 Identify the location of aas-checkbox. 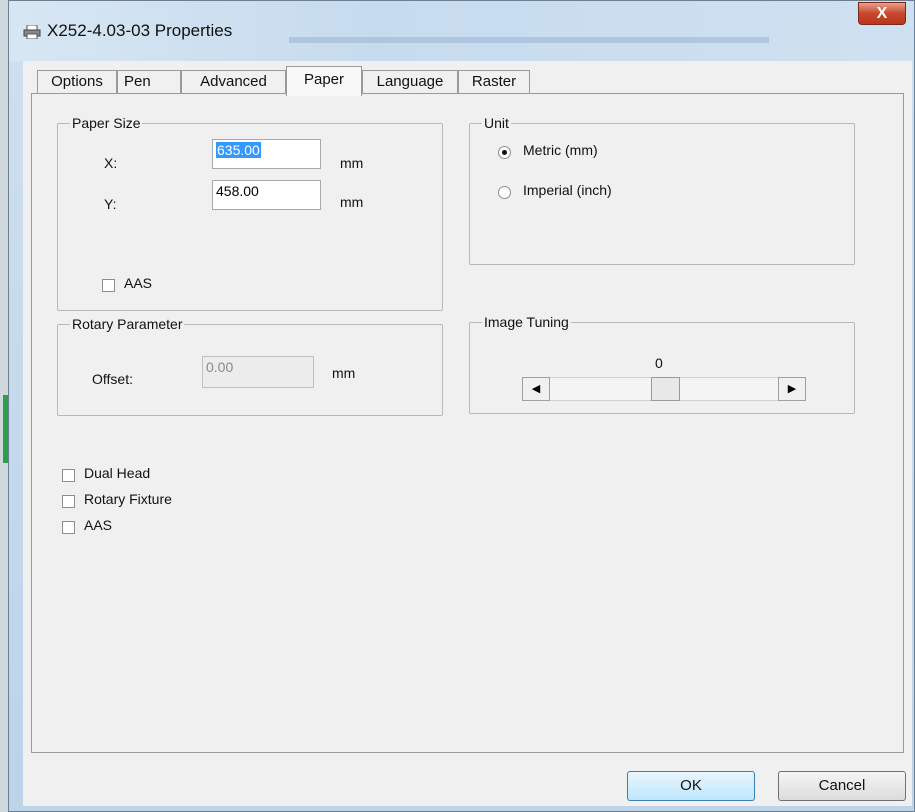
(68, 527).